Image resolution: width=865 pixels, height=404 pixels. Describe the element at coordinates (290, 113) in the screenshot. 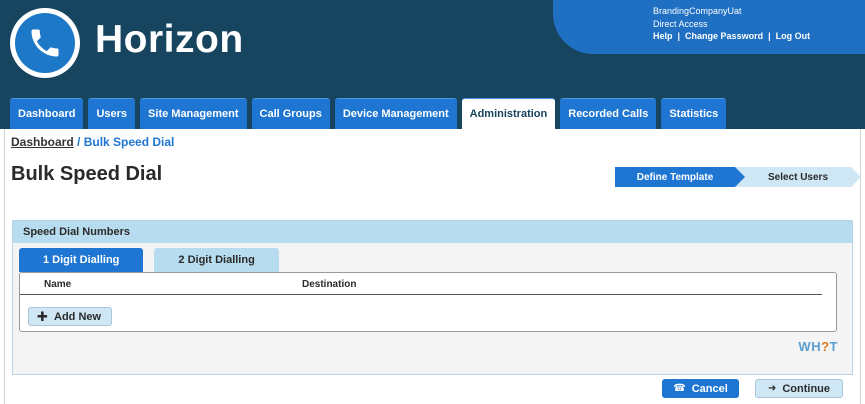

I see `tab-call-groups: Call Groups` at that location.